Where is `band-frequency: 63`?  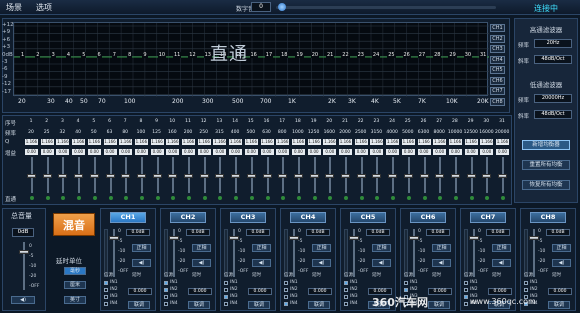
band-frequency: 63 is located at coordinates (110, 132).